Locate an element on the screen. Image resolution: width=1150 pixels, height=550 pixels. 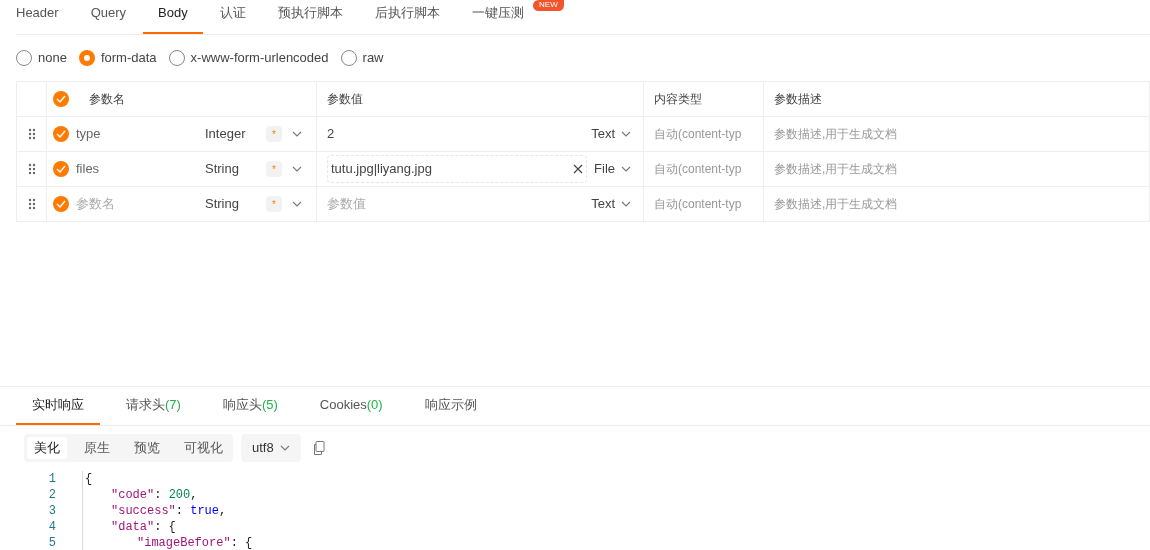
new-badge: NEW is located at coordinates (548, 5).